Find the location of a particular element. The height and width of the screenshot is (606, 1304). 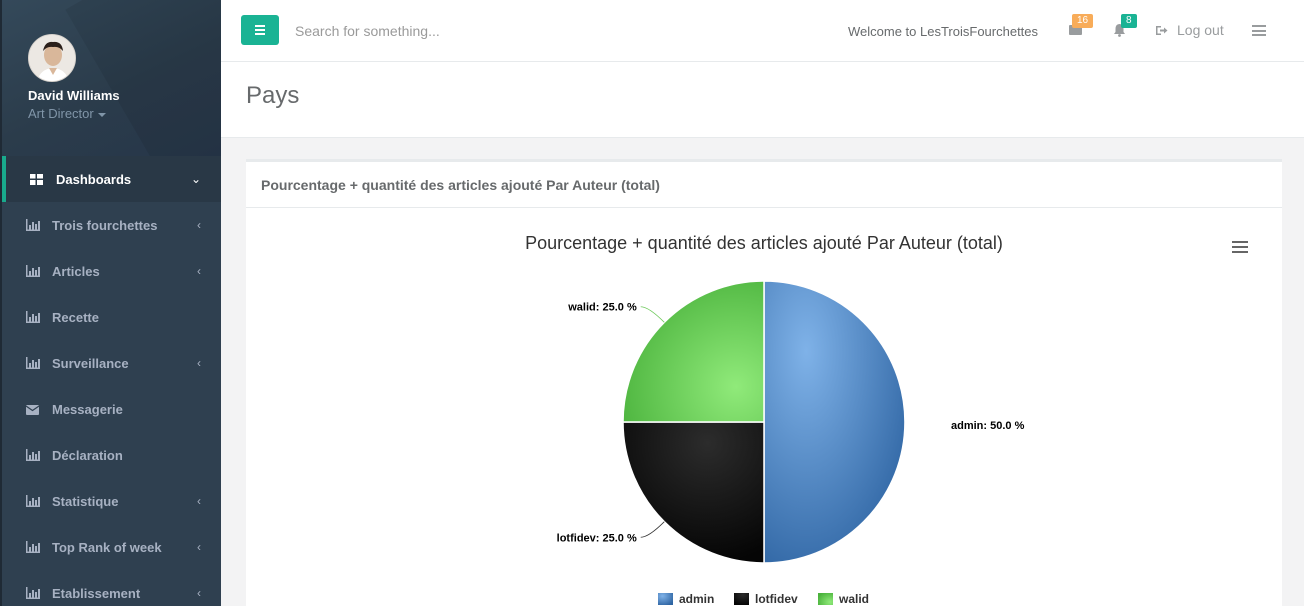

sidebar-item-d-claration: Déclaration is located at coordinates (111, 455).